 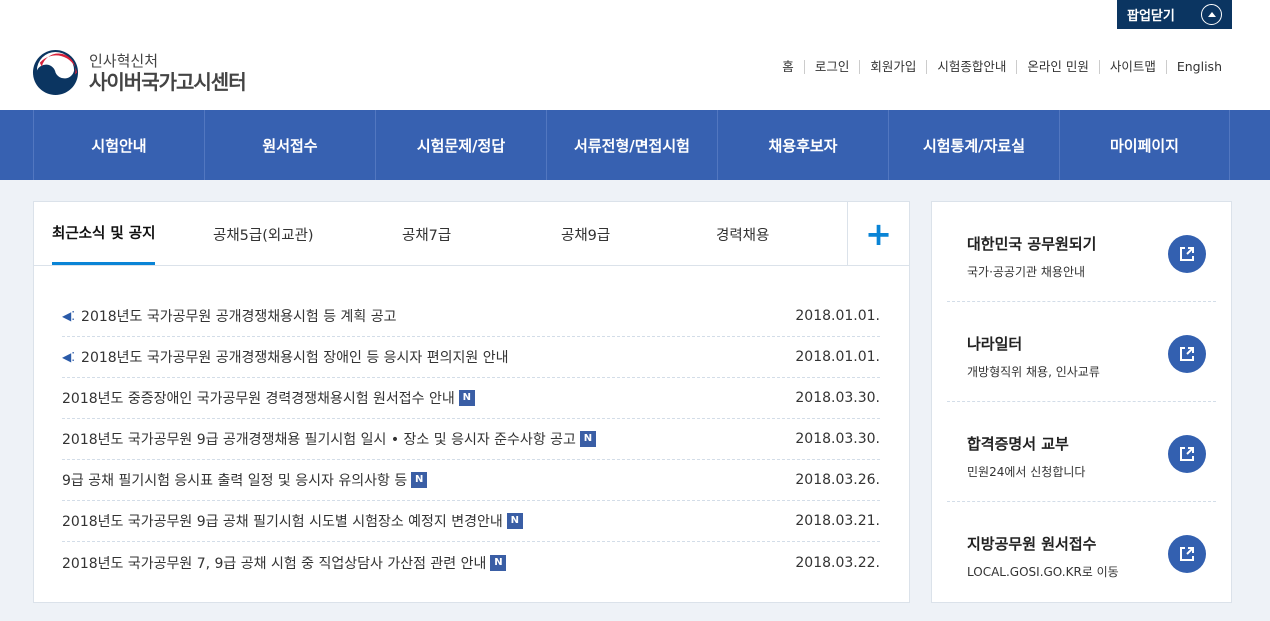 I want to click on util-link-sitemap: 사이트맵, so click(x=1132, y=67).